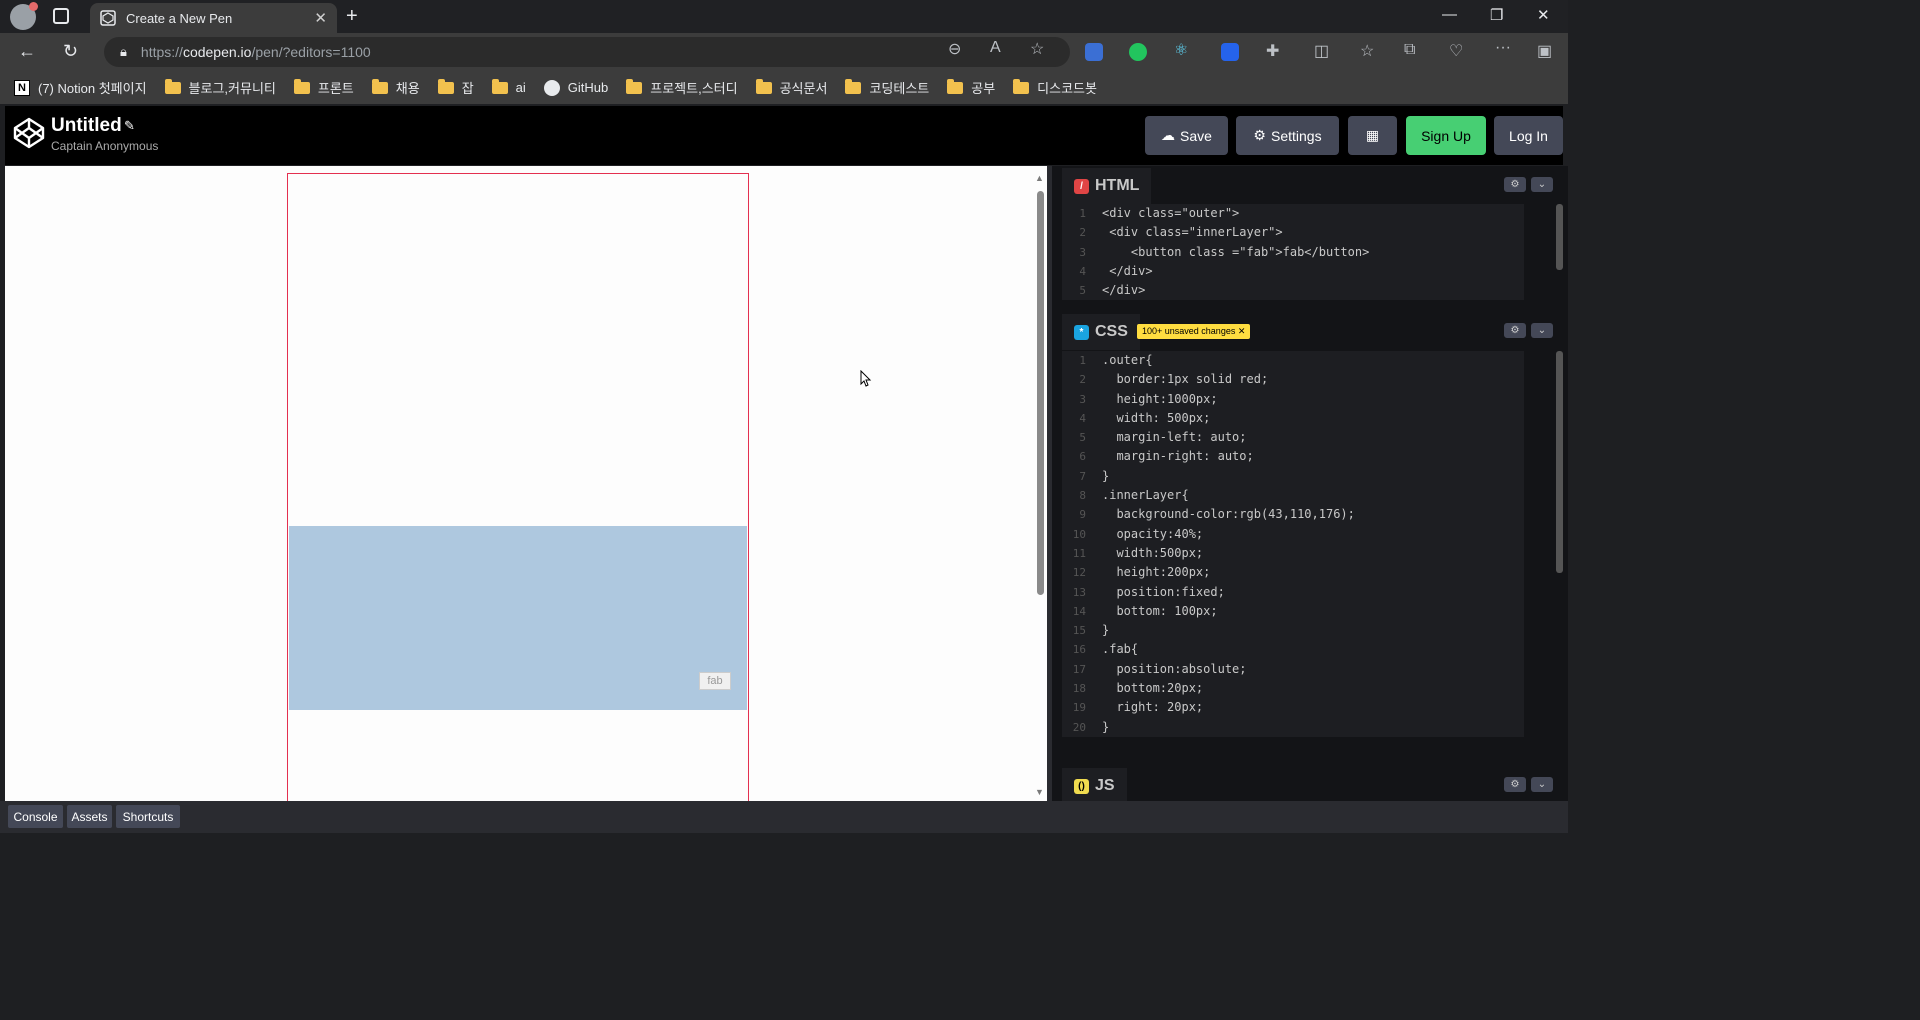 The width and height of the screenshot is (1920, 1020). I want to click on pen-author: Captain Anonymous, so click(105, 146).